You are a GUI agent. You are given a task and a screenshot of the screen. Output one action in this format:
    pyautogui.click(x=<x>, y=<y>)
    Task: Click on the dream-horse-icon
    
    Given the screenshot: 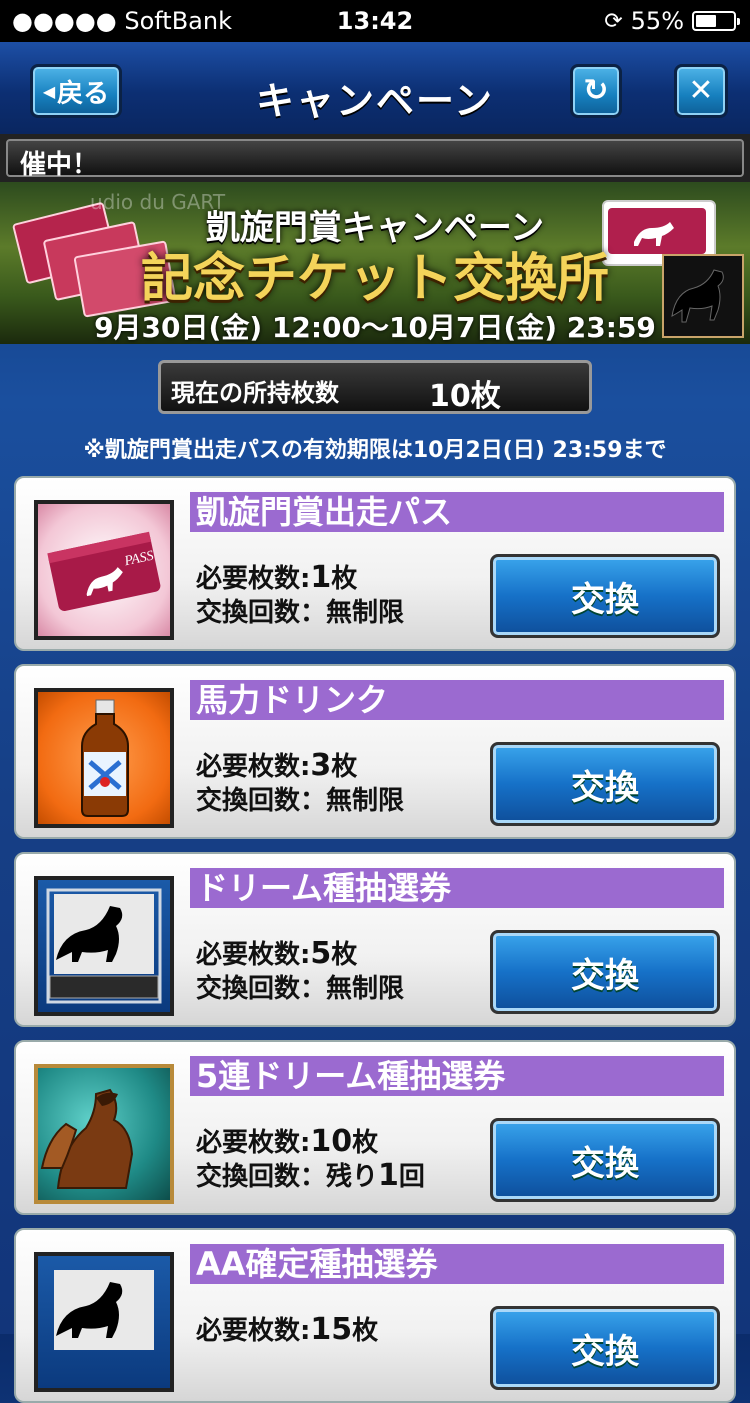 What is the action you would take?
    pyautogui.click(x=104, y=946)
    